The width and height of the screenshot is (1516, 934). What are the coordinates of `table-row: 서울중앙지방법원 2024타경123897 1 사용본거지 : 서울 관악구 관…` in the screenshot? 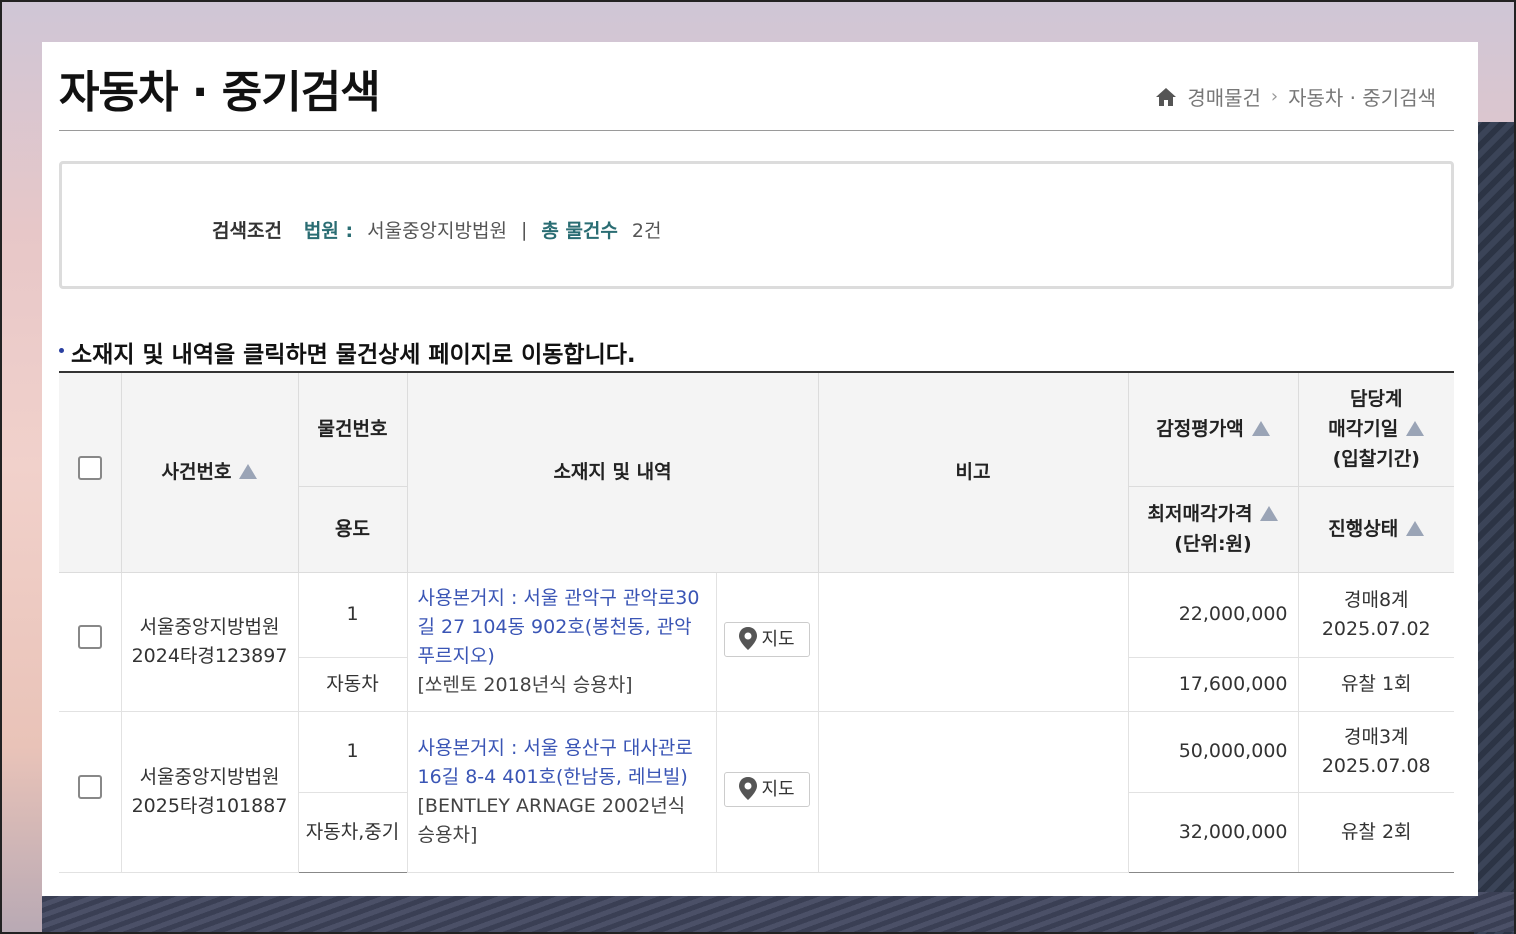 It's located at (756, 641).